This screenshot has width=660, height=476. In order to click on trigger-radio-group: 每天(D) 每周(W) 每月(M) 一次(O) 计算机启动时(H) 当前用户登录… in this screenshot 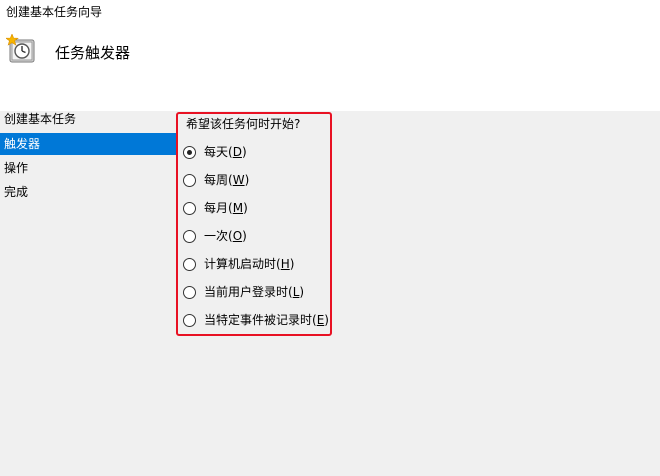, I will do `click(256, 242)`.